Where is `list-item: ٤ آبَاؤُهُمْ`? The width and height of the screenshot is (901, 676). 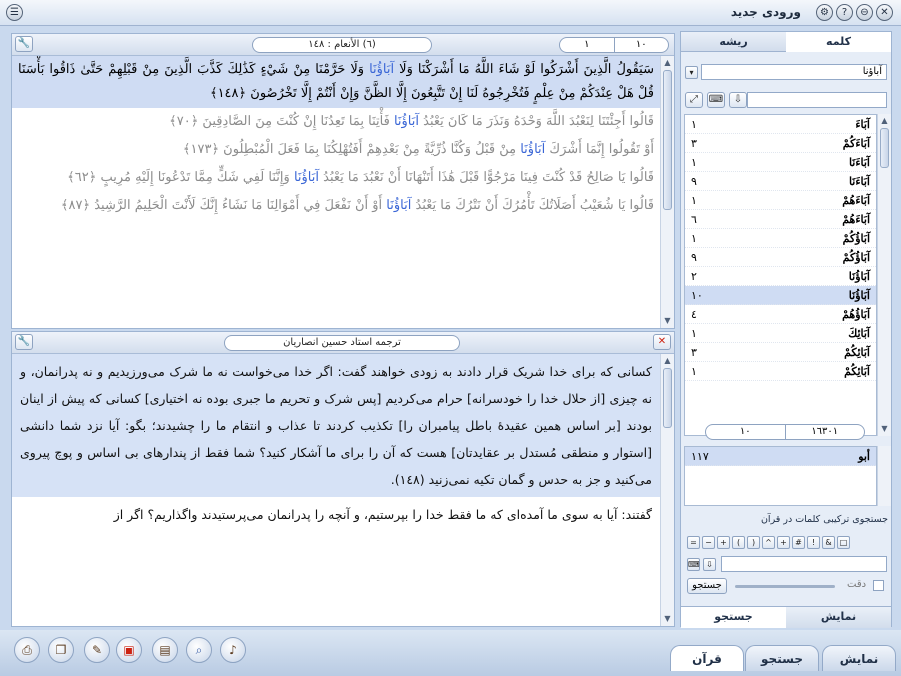
list-item: ٤ آبَاؤُهُمْ is located at coordinates (780, 314).